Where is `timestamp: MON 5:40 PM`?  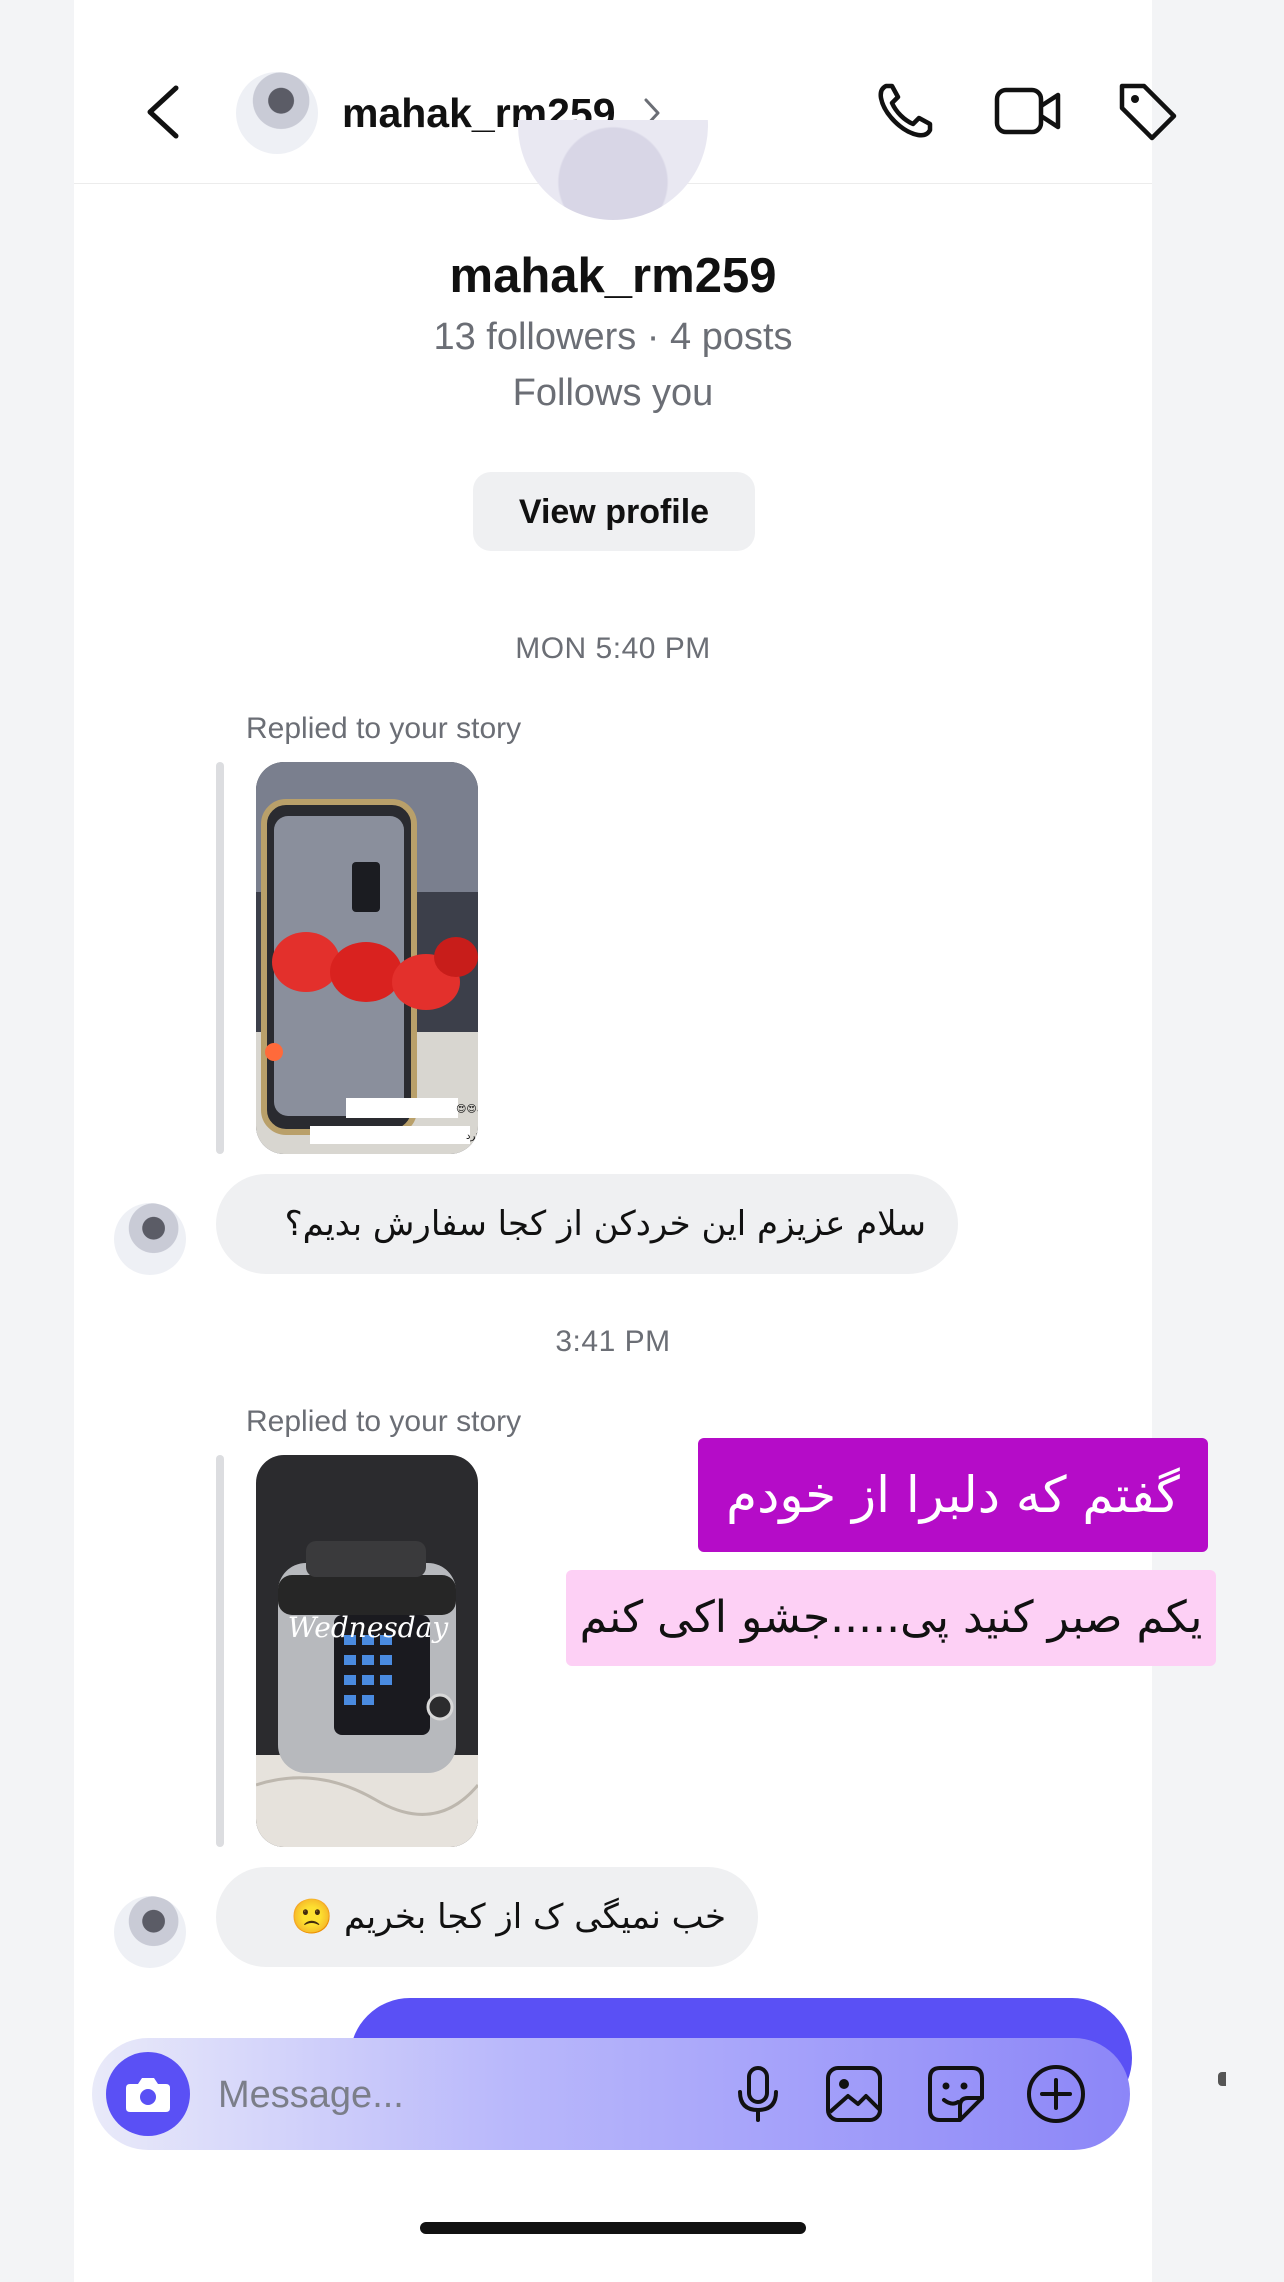
timestamp: MON 5:40 PM is located at coordinates (613, 648).